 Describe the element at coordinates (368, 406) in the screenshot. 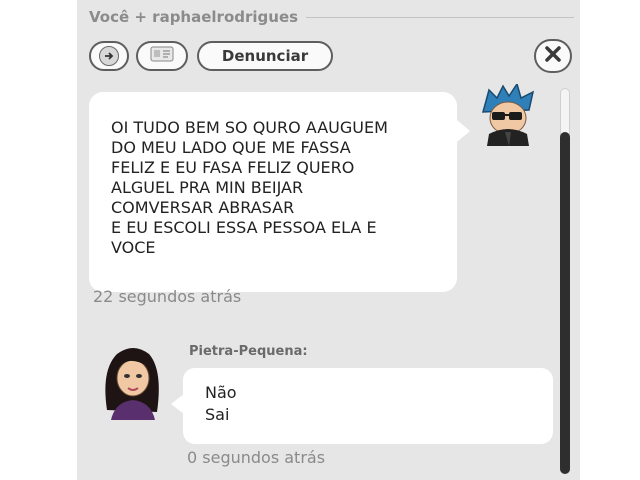

I see `message-bubble: Não Sai` at that location.